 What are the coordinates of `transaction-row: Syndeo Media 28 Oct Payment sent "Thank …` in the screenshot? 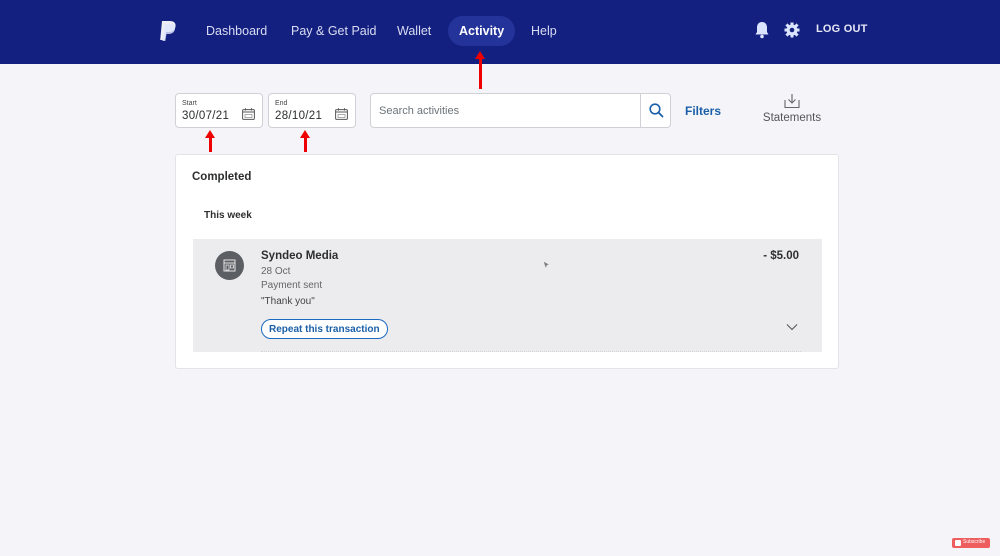 It's located at (507, 295).